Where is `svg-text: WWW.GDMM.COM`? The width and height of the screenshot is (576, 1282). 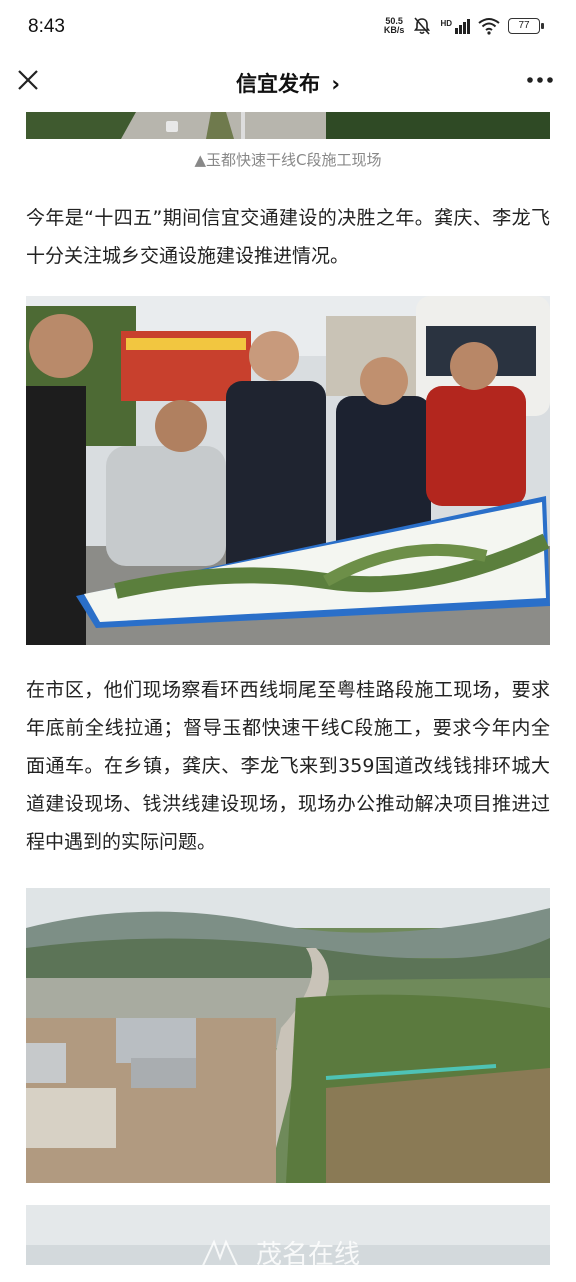 svg-text: WWW.GDMM.COM is located at coordinates (299, 1273).